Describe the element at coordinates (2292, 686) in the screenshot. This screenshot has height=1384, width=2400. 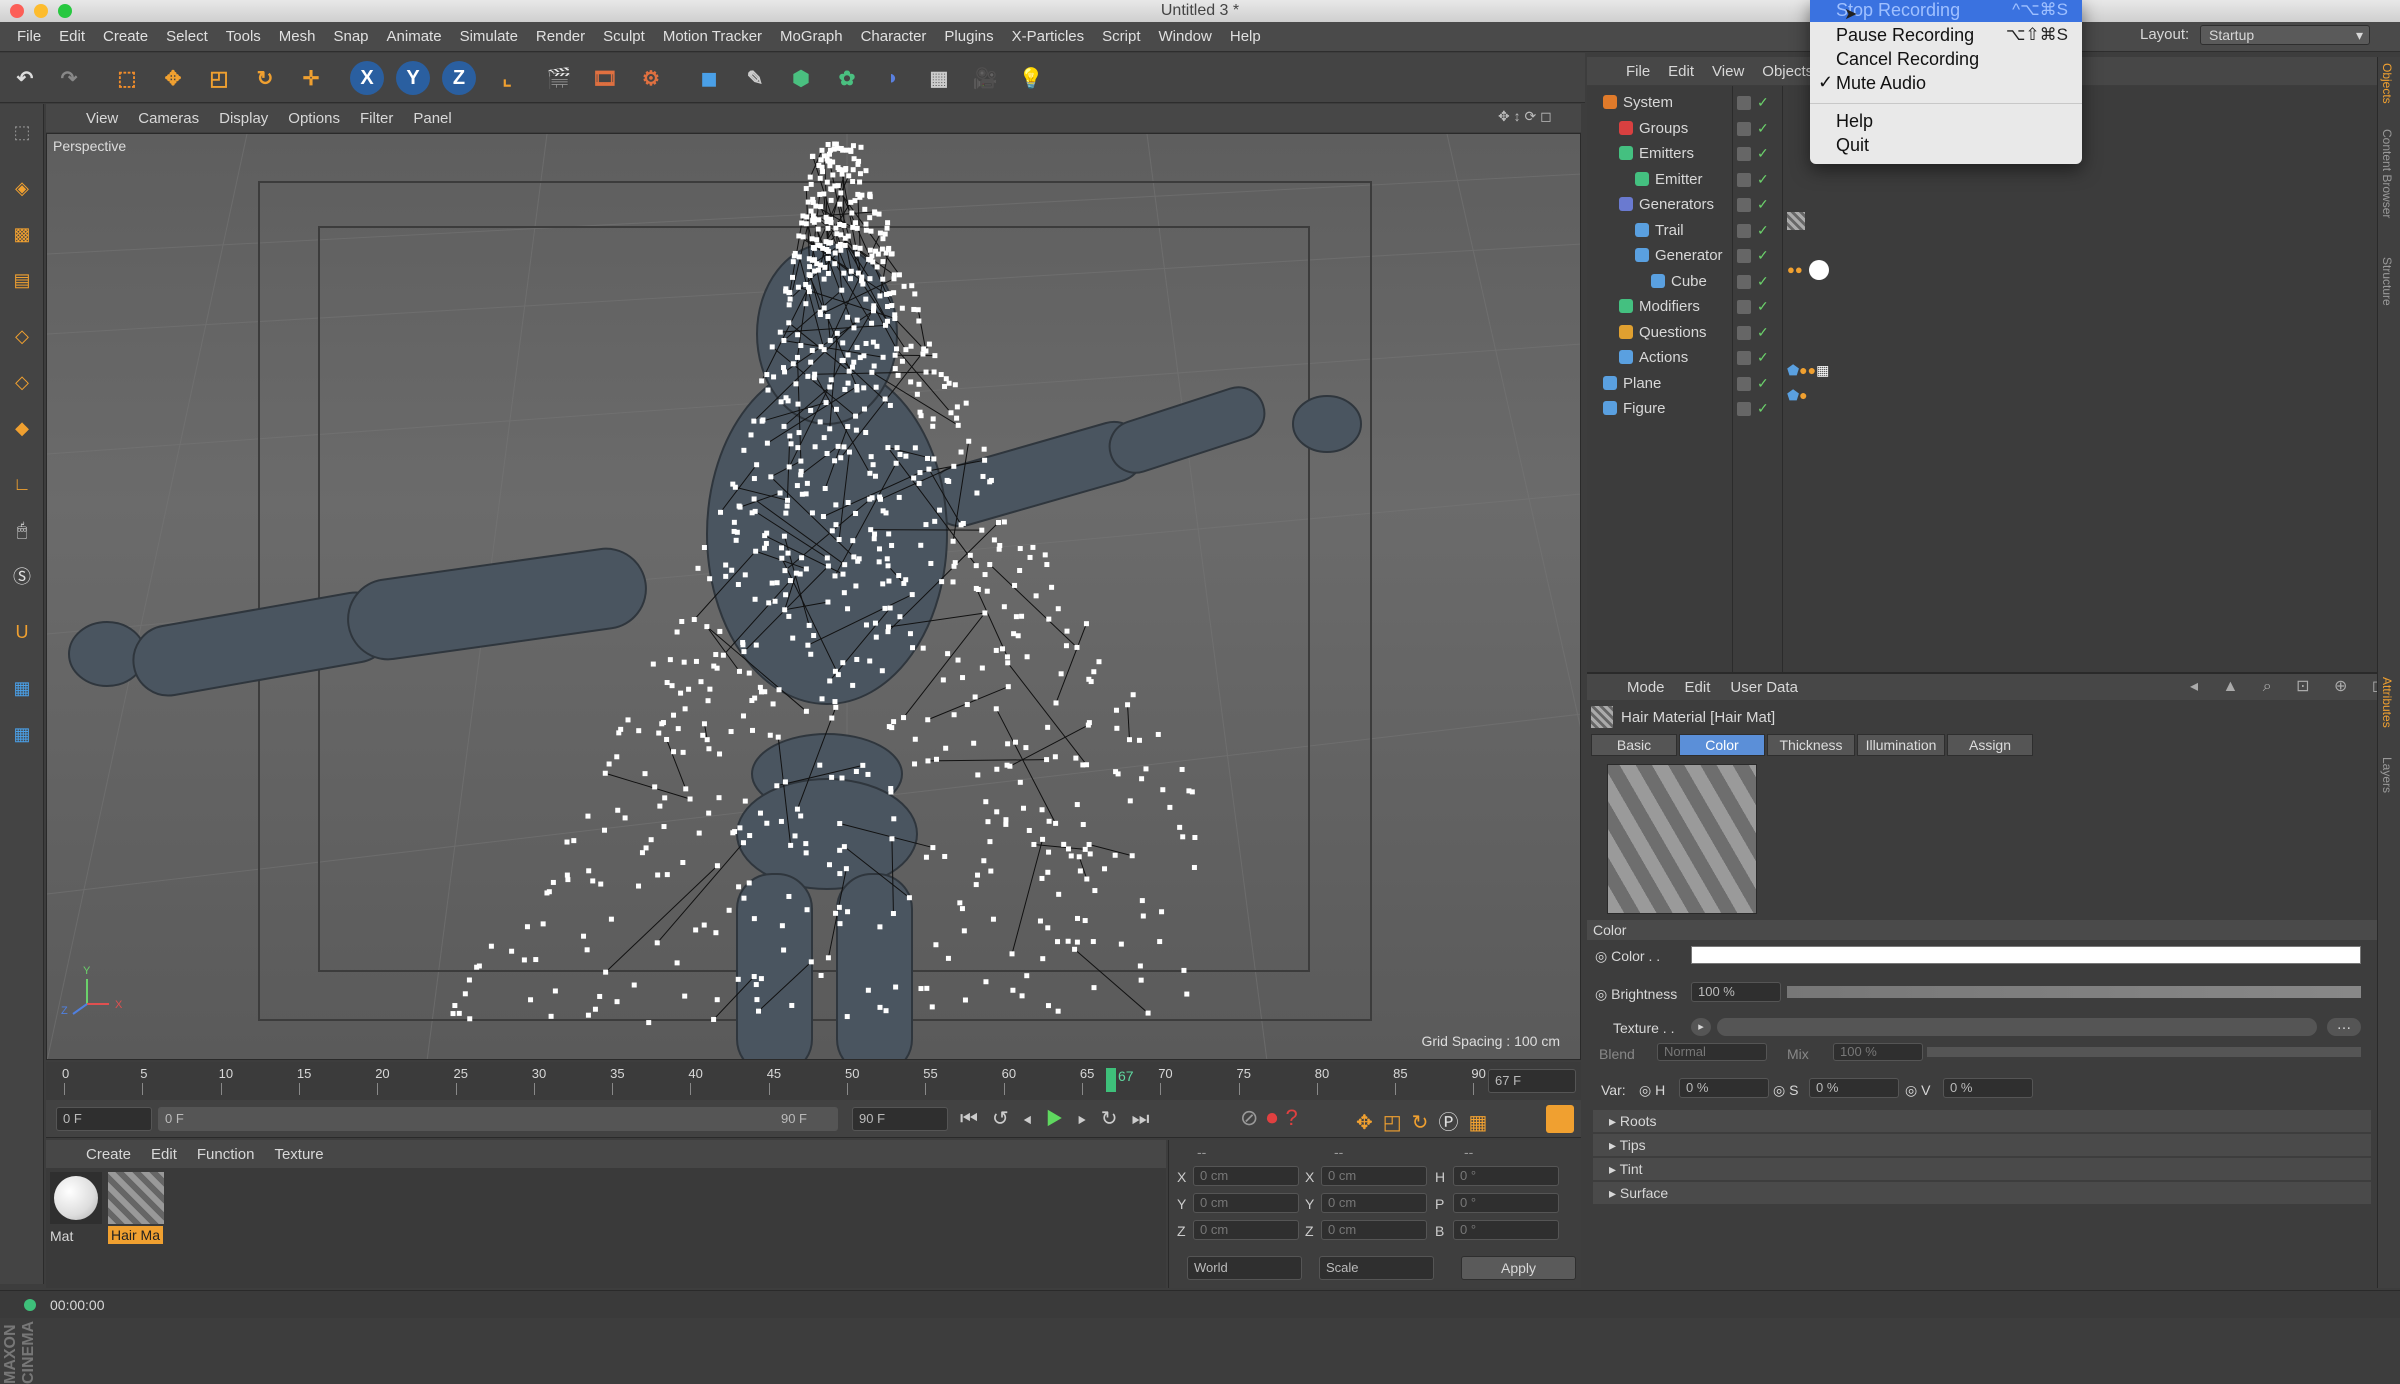
I see `attribute-nav-icons: ◂ ▲ ⌕ ⊡ ⊕ ◻` at that location.